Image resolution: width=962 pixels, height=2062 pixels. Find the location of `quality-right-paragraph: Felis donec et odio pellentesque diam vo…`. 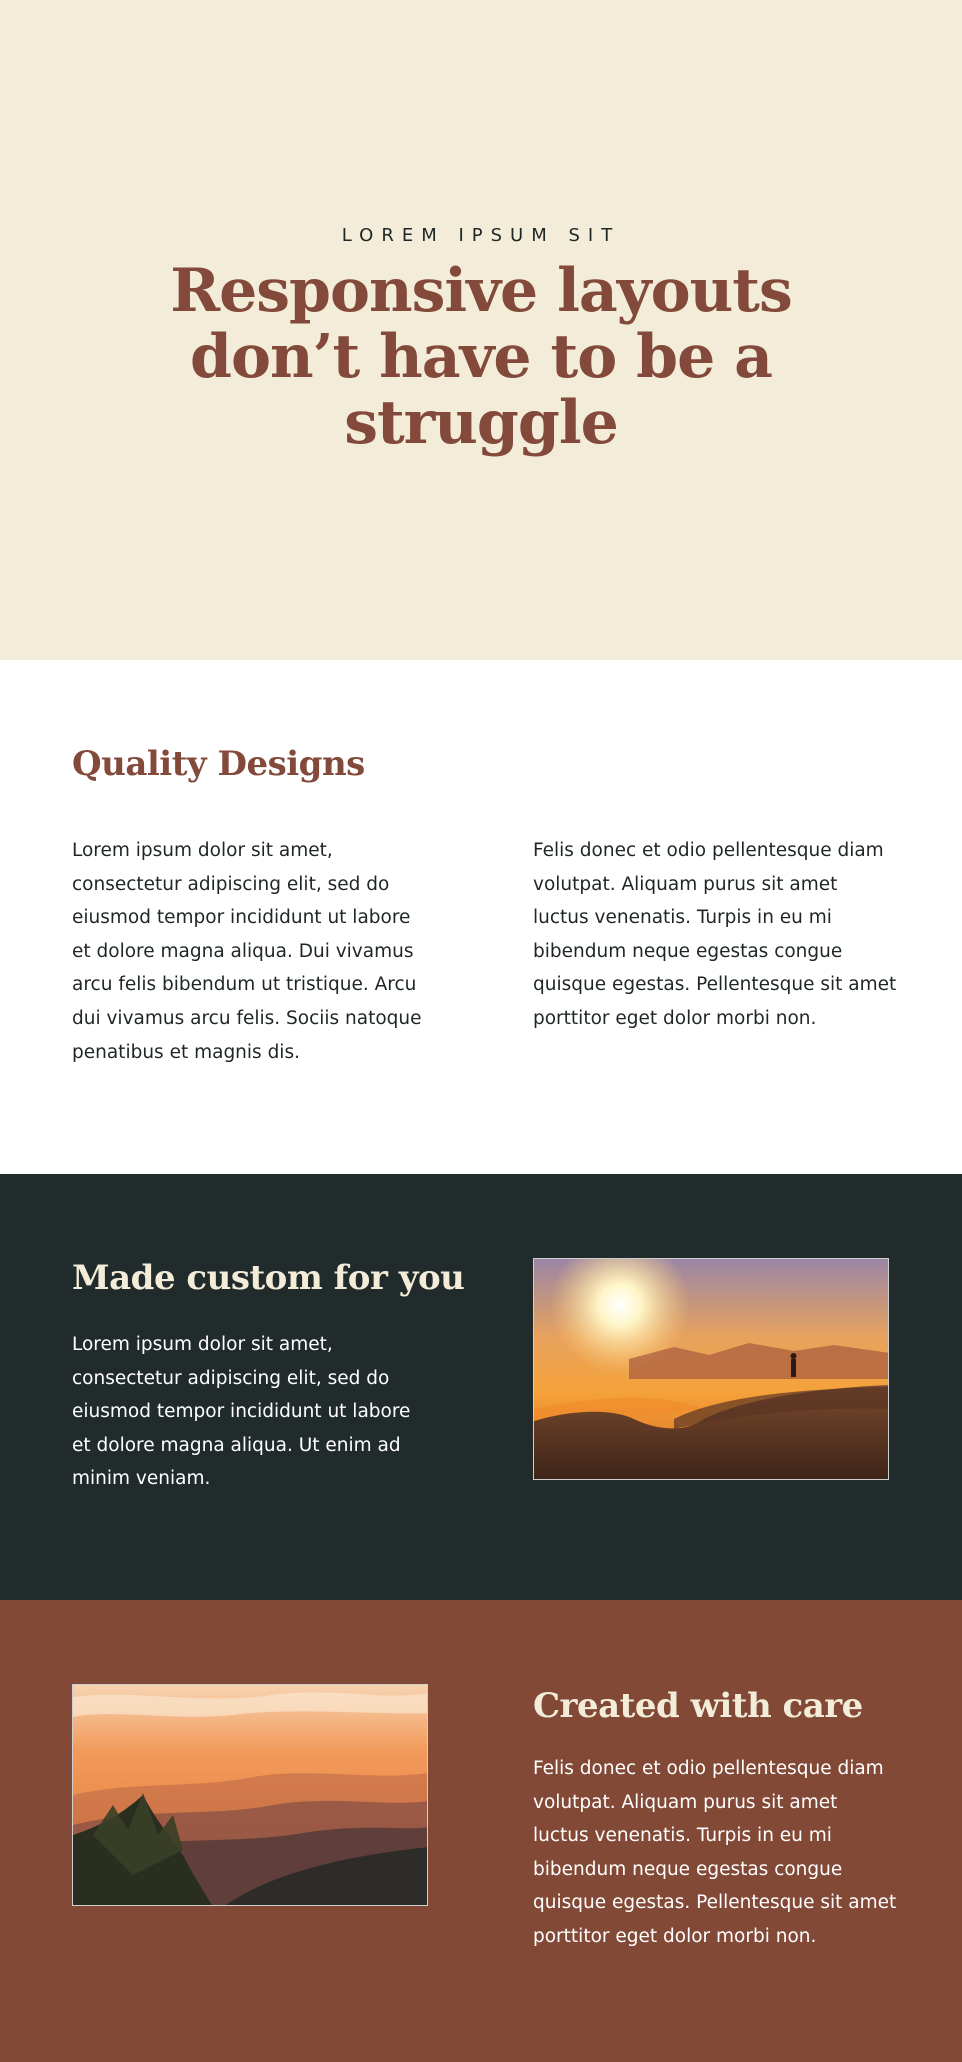

quality-right-paragraph: Felis donec et odio pellentesque diam vo… is located at coordinates (715, 934).